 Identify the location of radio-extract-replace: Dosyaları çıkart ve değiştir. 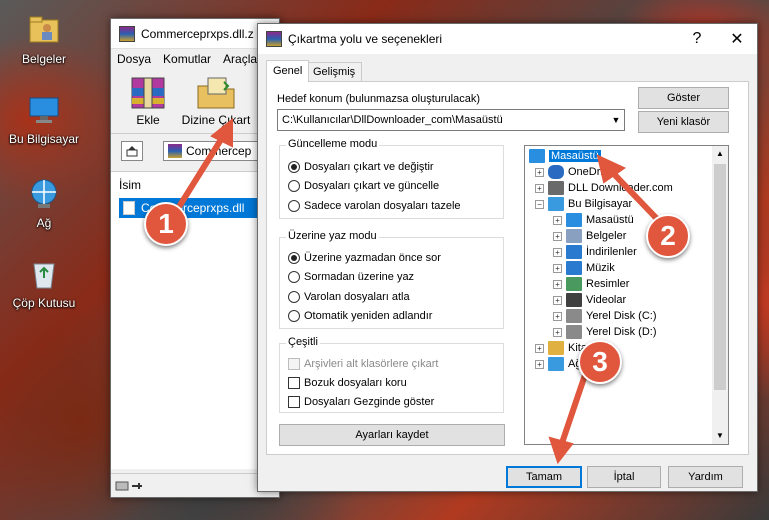
(361, 167).